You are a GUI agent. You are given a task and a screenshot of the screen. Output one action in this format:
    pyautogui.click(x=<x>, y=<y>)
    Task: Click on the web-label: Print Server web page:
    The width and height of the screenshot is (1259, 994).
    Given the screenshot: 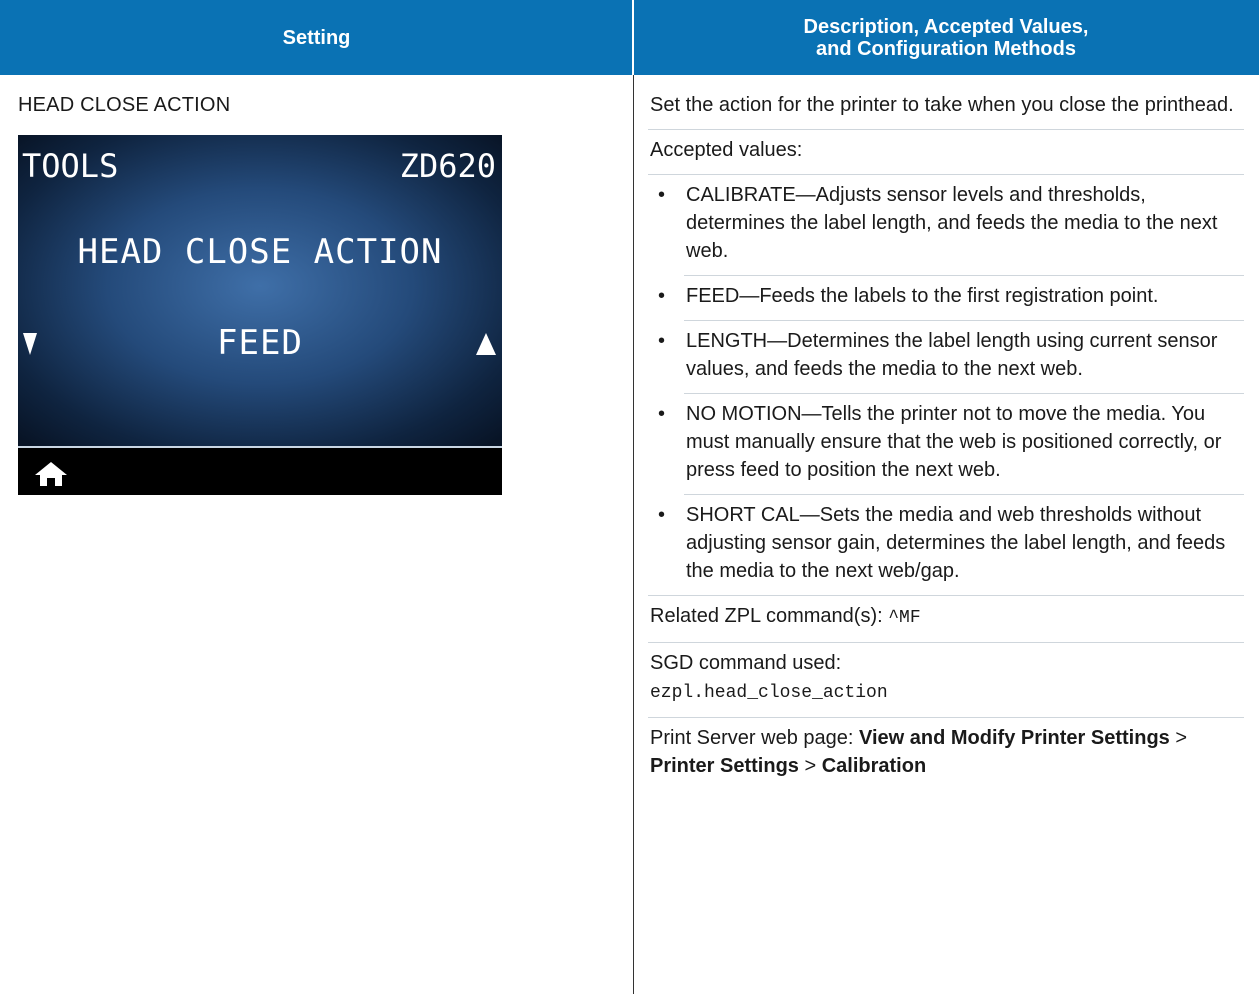 What is the action you would take?
    pyautogui.click(x=754, y=738)
    